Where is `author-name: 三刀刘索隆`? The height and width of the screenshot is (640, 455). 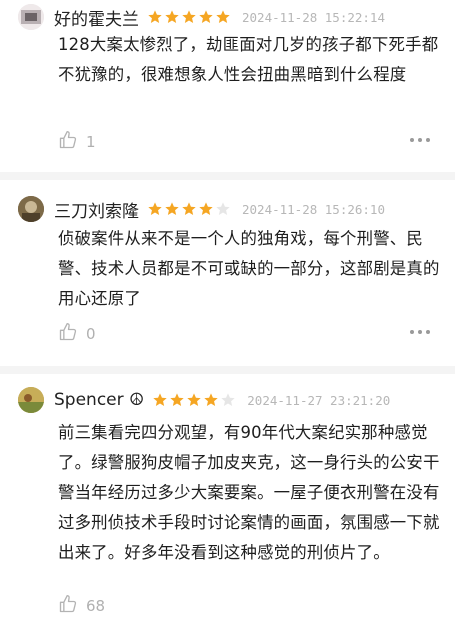 author-name: 三刀刘索隆 is located at coordinates (96, 209).